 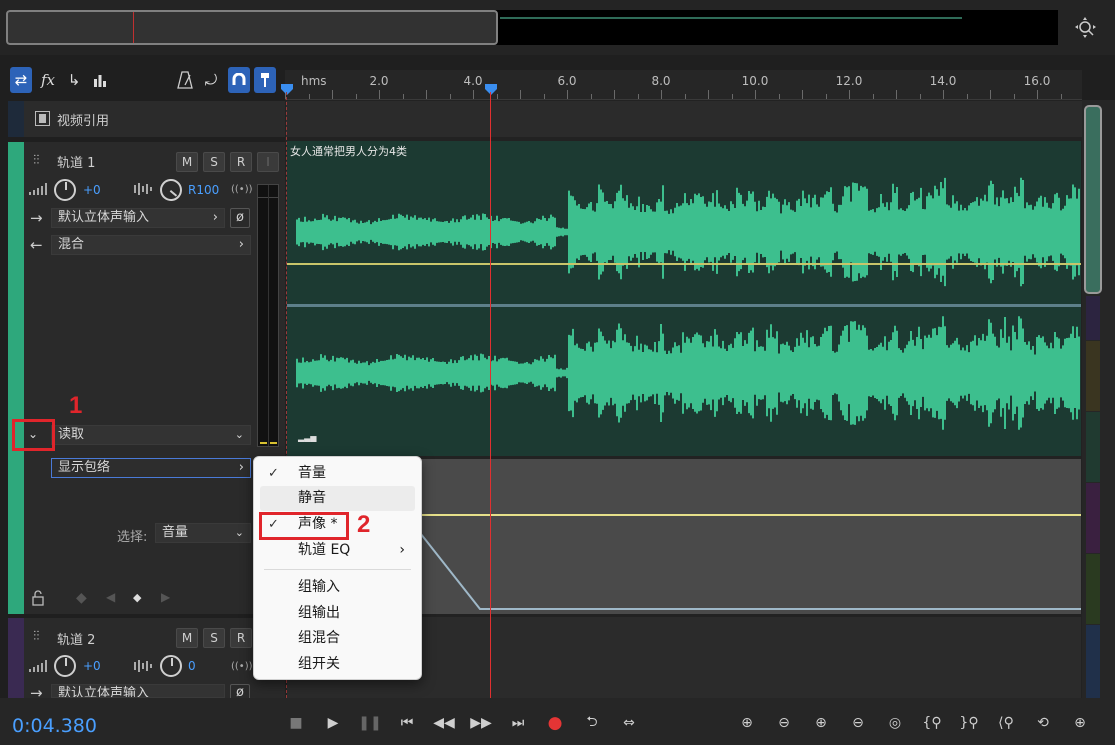 I want to click on record-button: ●, so click(x=555, y=723).